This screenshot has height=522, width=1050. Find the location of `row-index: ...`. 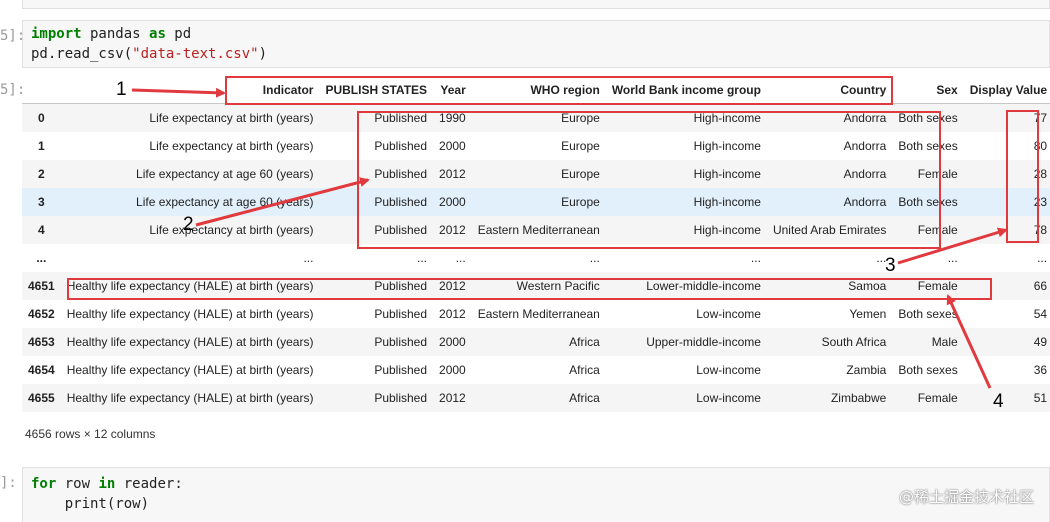

row-index: ... is located at coordinates (41, 258).